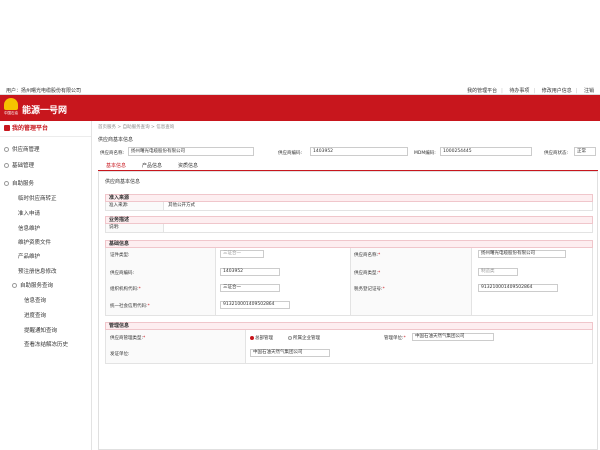 Image resolution: width=600 pixels, height=450 pixels. I want to click on org-code-label: 组织机构代码:*, so click(125, 289).